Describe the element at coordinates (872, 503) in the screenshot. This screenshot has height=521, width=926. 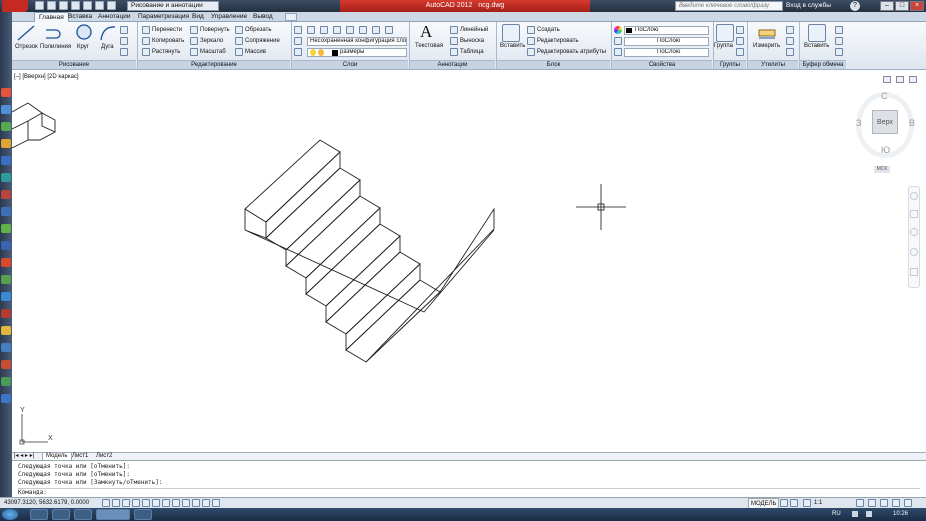
I see `lock-icon` at that location.